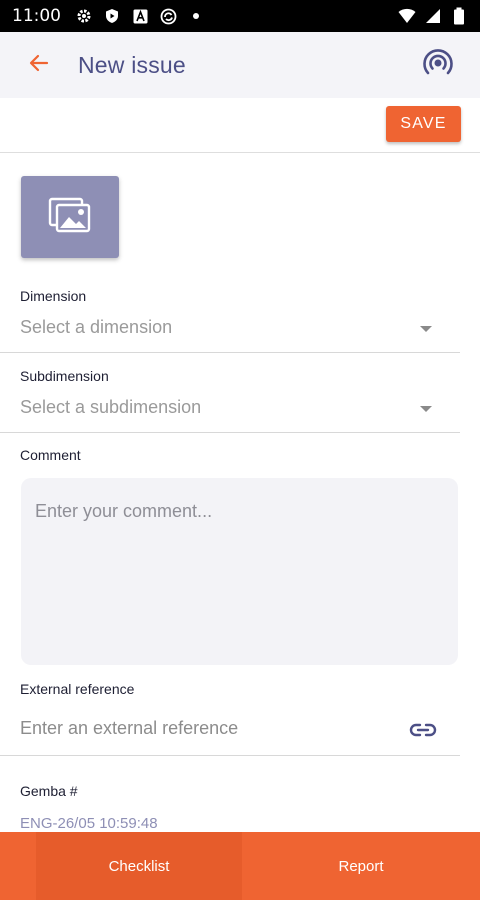 The width and height of the screenshot is (480, 900). I want to click on status-icons-right, so click(433, 16).